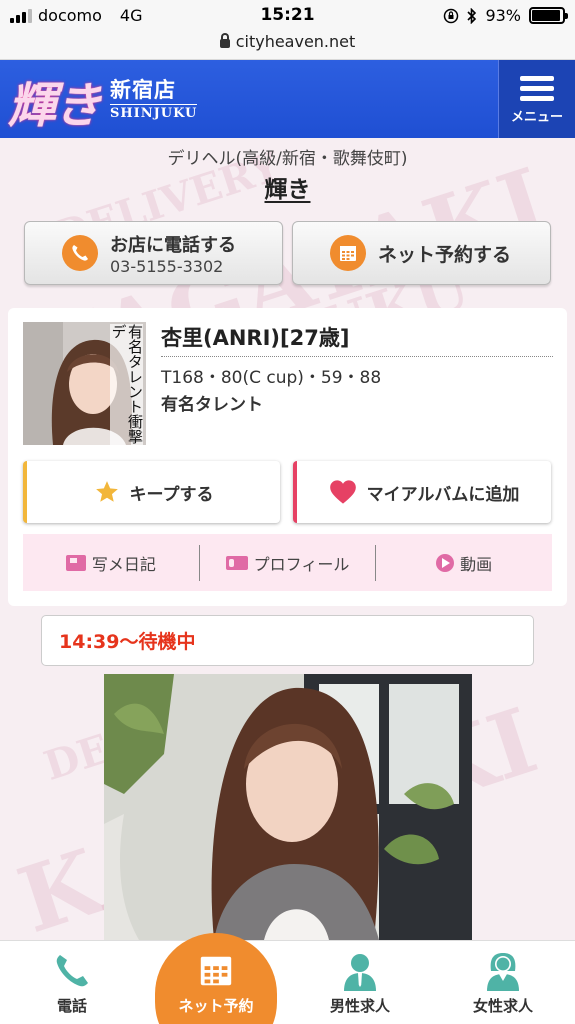 The image size is (575, 1024). What do you see at coordinates (301, 564) in the screenshot?
I see `tab-label: プロフィール` at bounding box center [301, 564].